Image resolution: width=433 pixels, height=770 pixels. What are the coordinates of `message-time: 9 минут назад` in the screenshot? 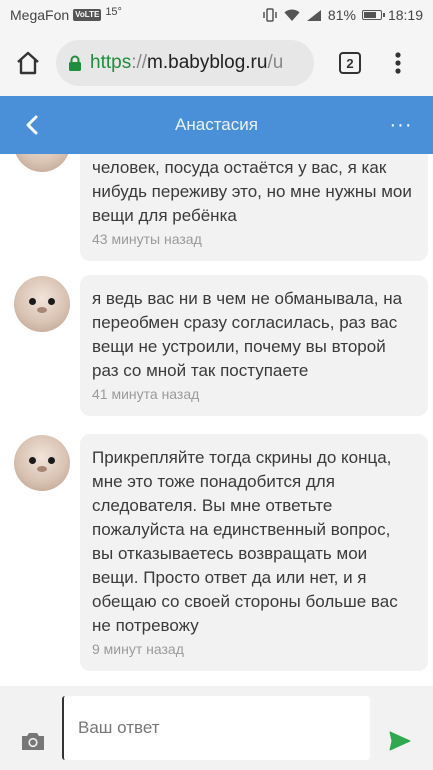 It's located at (138, 649).